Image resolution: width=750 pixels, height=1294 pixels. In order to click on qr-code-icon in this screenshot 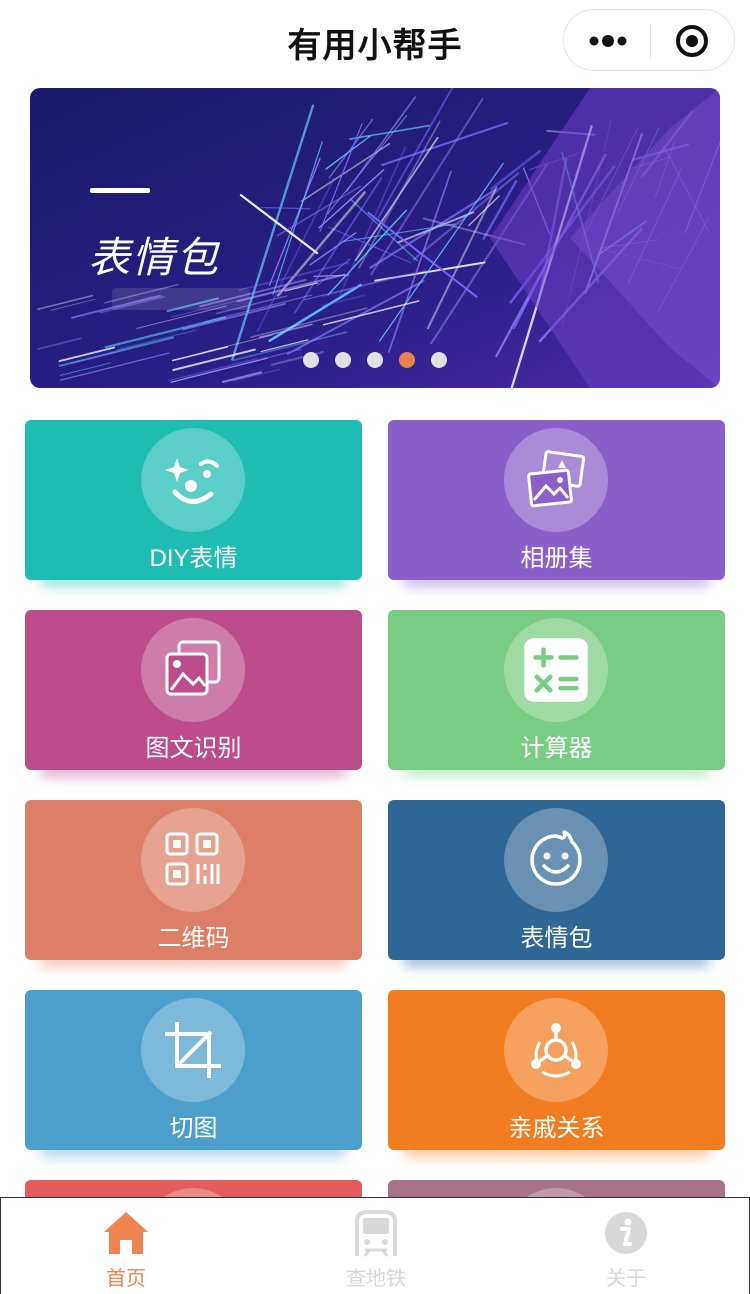, I will do `click(192, 859)`.